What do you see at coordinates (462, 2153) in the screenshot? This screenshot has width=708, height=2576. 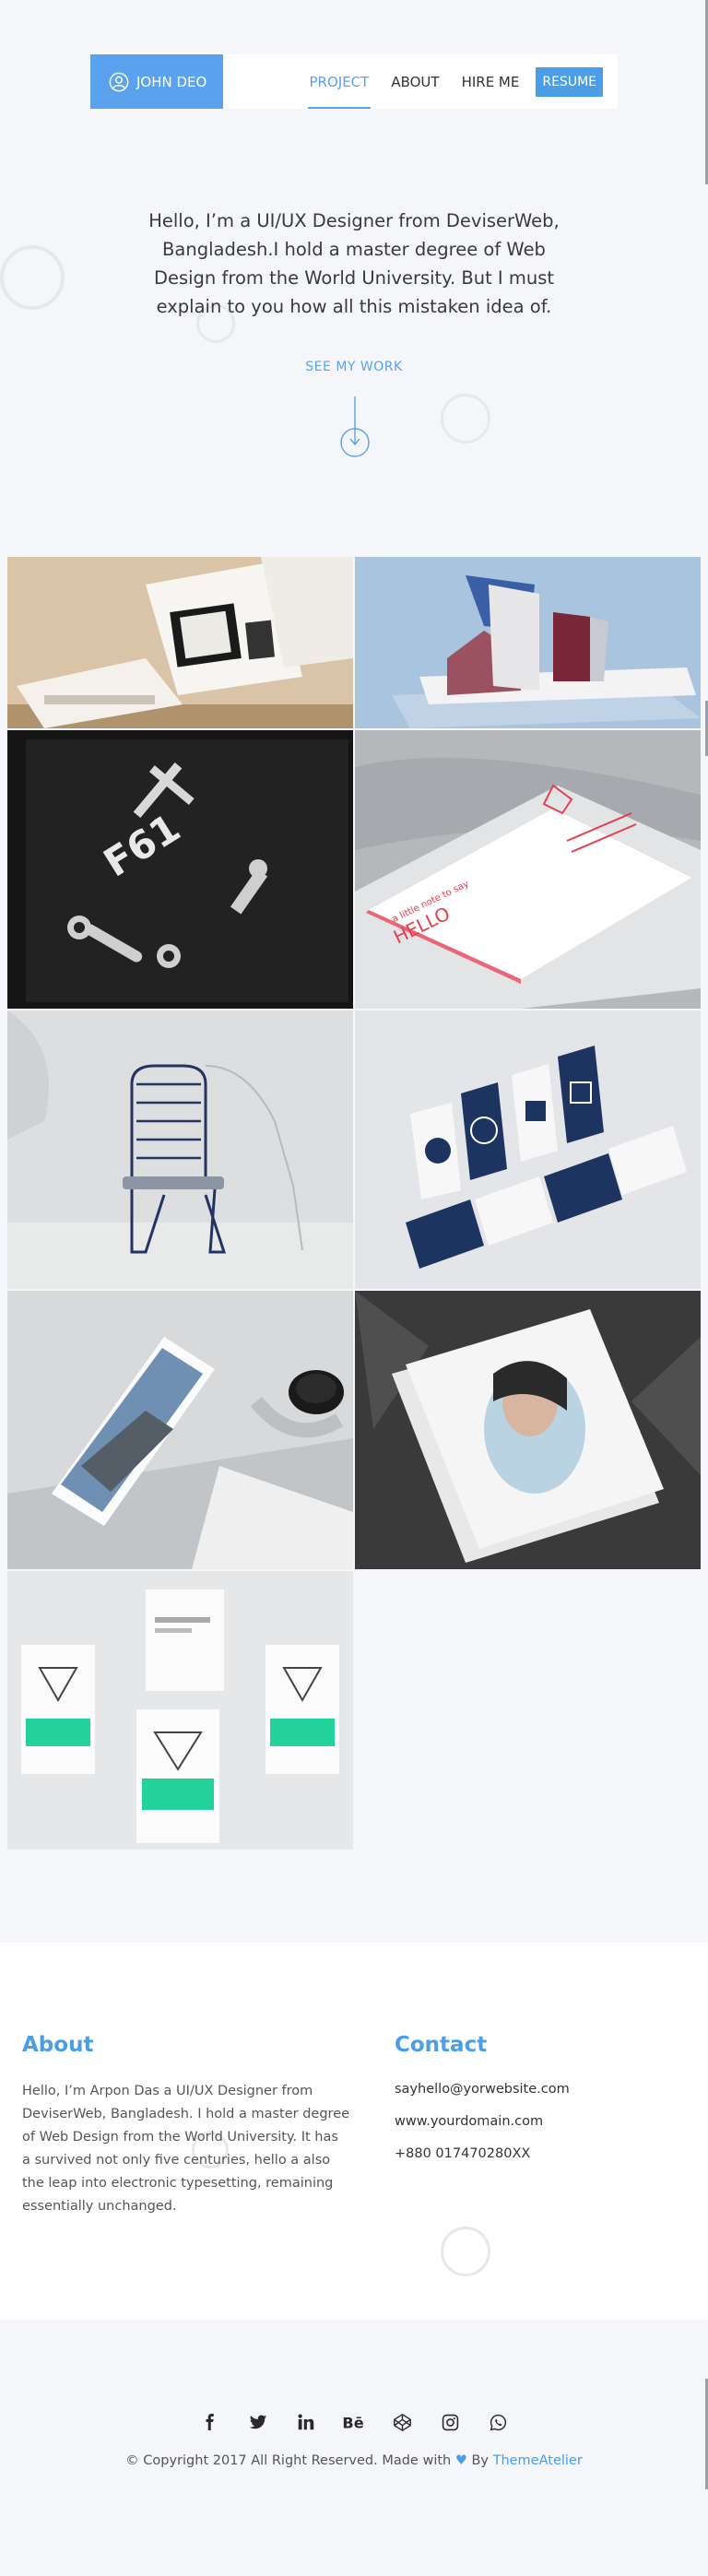 I see `contact-phone: +880 017470280XX` at bounding box center [462, 2153].